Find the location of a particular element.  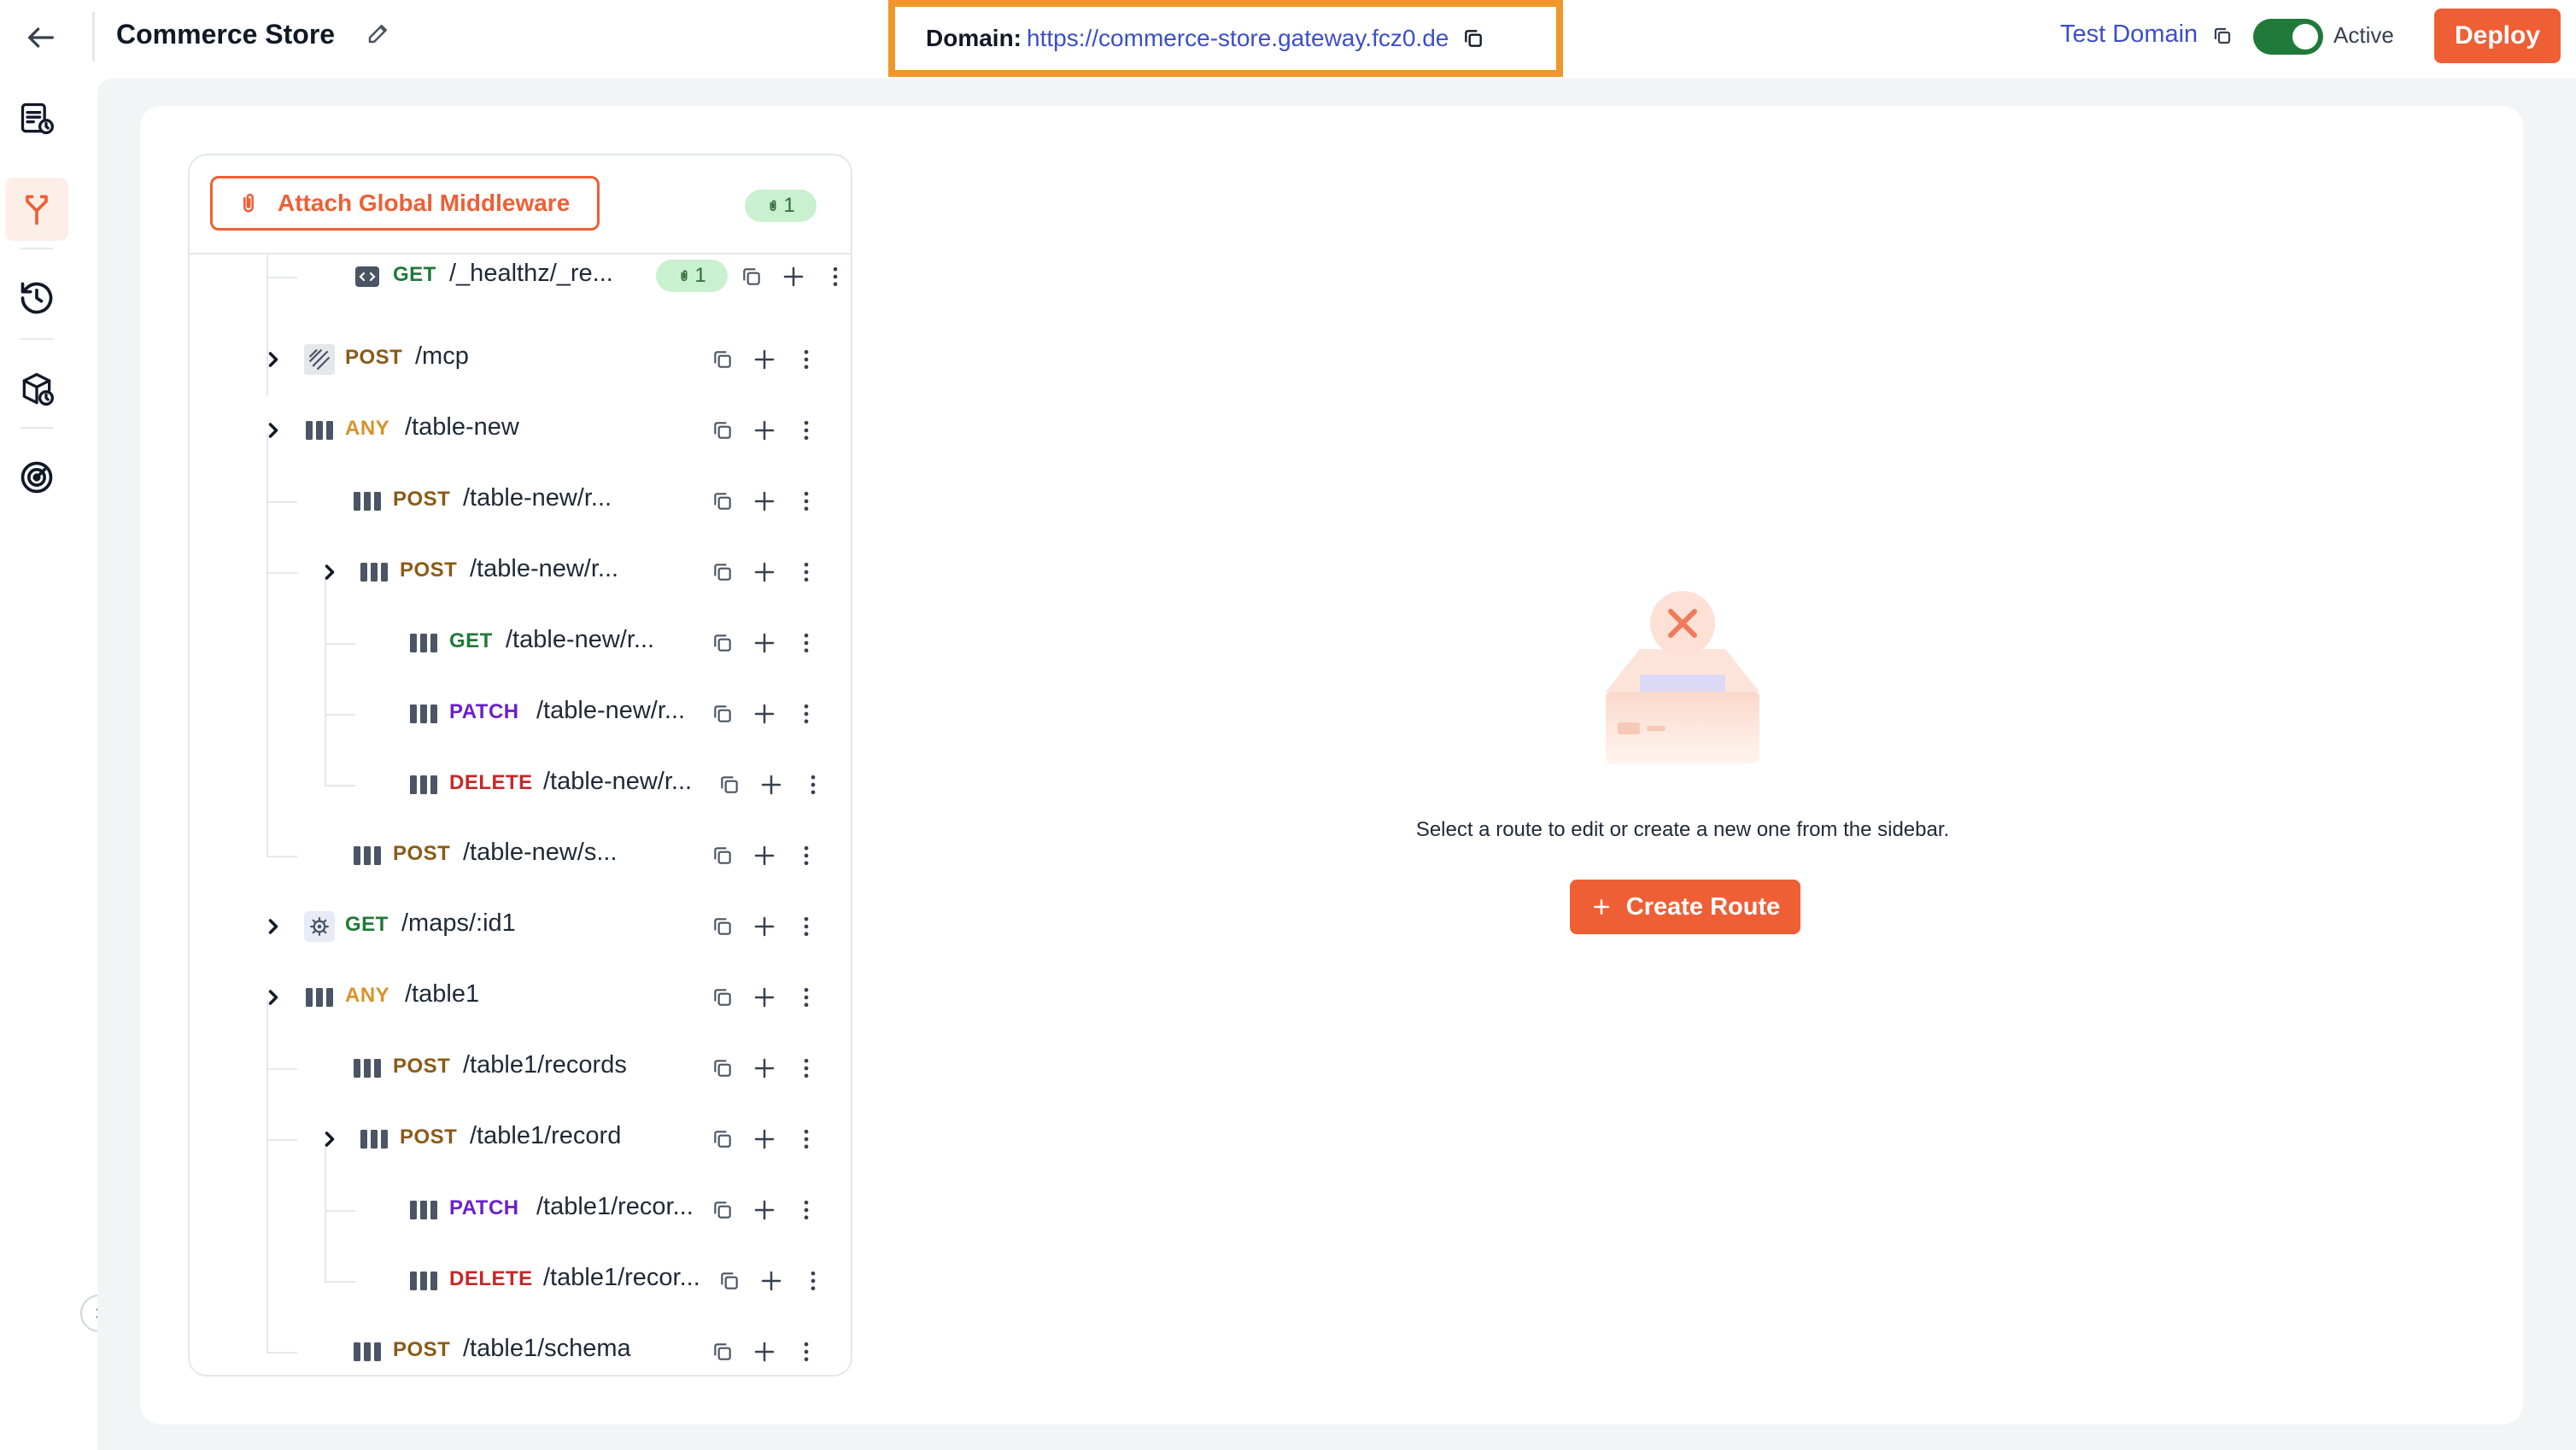

more-vertical-icon is located at coordinates (806, 430).